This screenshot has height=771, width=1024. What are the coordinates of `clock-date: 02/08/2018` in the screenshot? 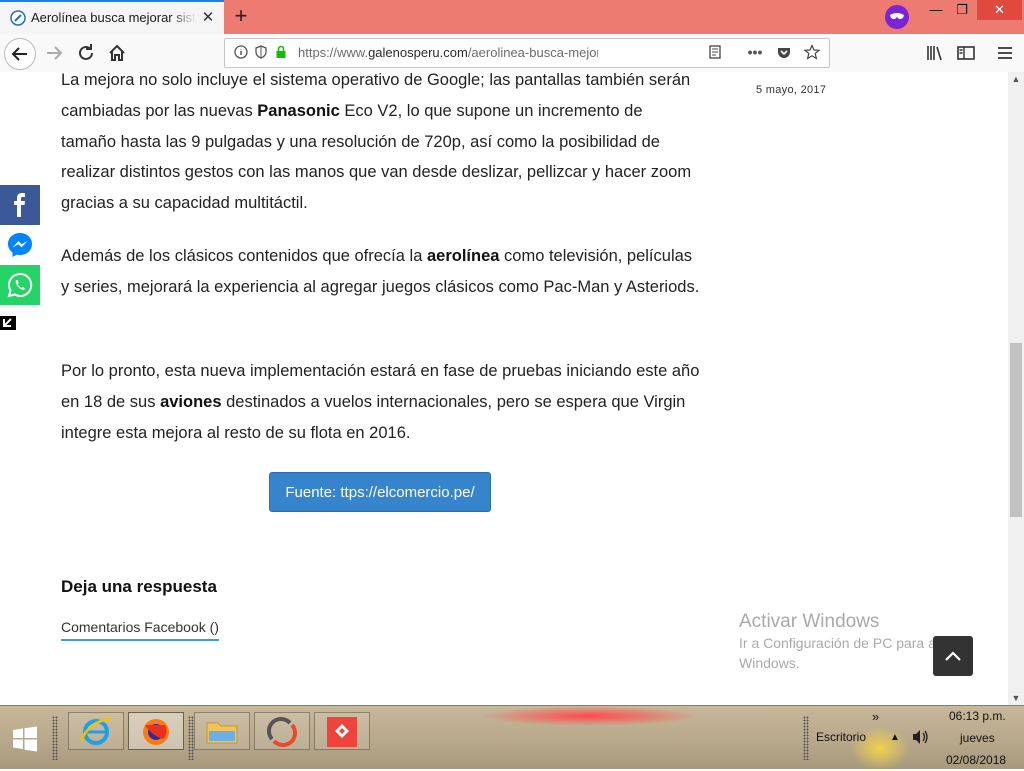 It's located at (976, 760).